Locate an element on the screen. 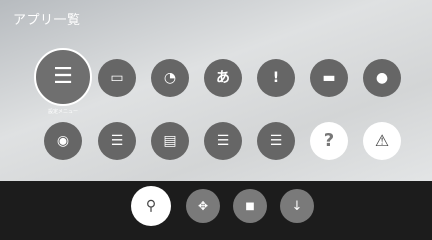 Image resolution: width=432 pixels, height=240 pixels. app-list-timer: ☰ is located at coordinates (223, 141).